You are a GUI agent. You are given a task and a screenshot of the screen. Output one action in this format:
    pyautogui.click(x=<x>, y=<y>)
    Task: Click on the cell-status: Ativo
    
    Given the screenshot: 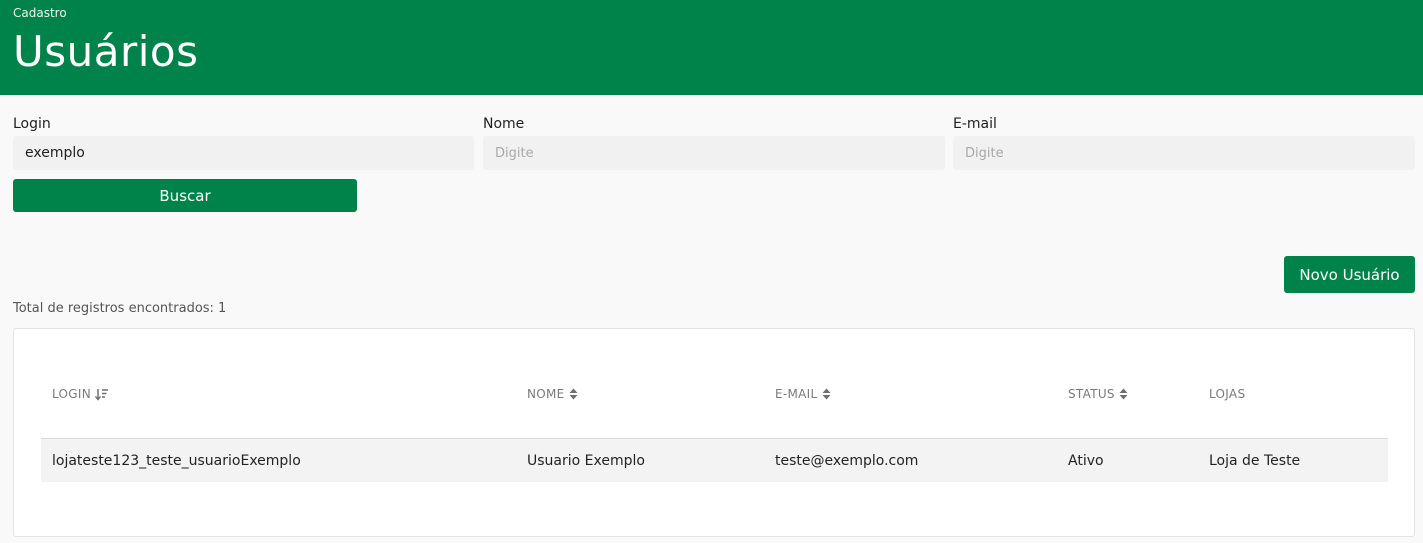 What is the action you would take?
    pyautogui.click(x=1086, y=461)
    